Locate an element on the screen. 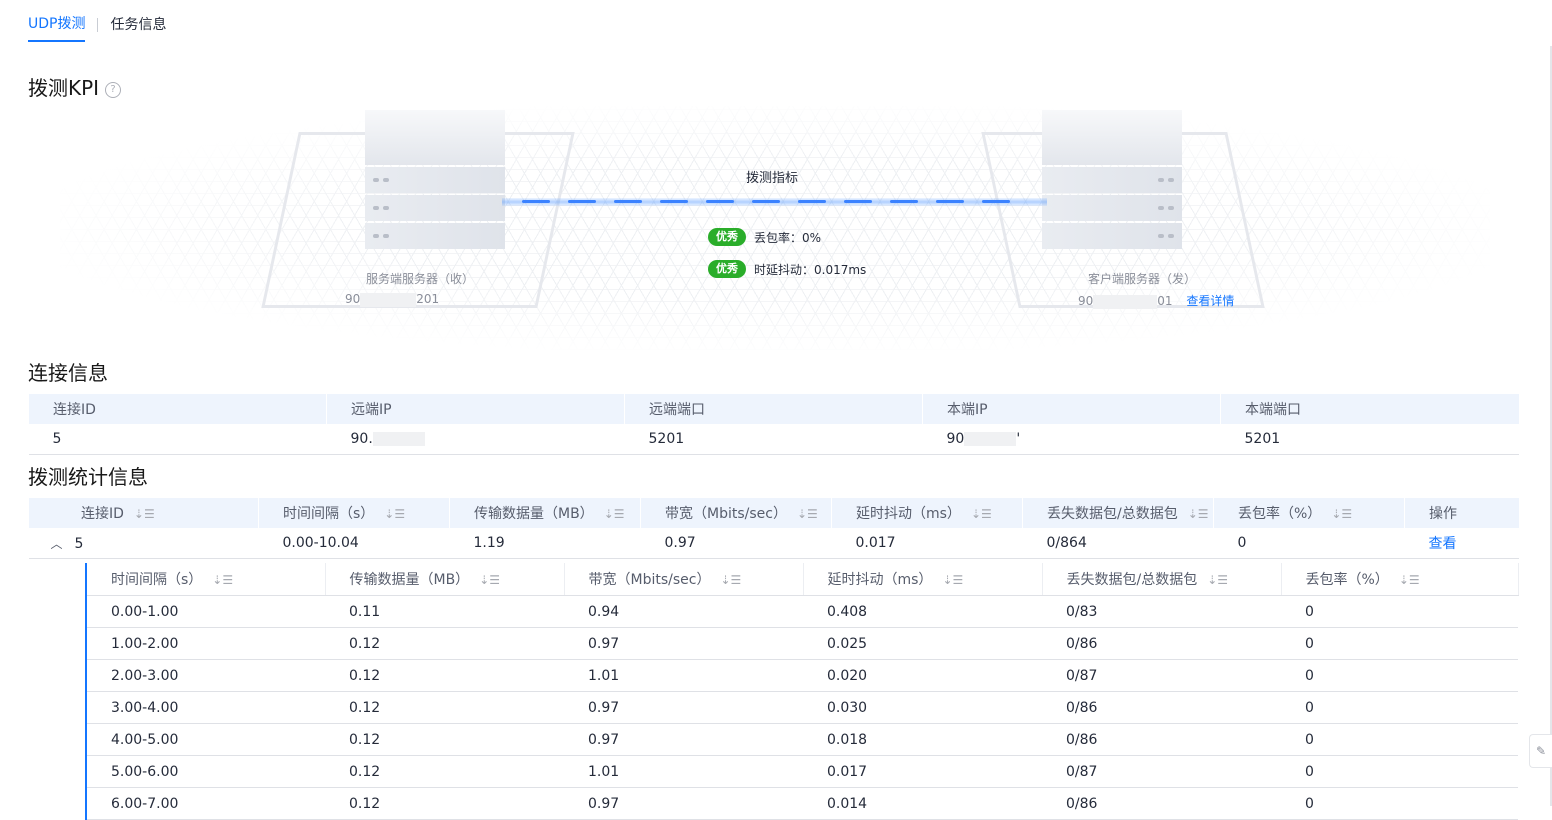 The width and height of the screenshot is (1552, 820). table-row: 5.00-6.00 0.12 1.01 0.017 0/87 0 is located at coordinates (802, 771).